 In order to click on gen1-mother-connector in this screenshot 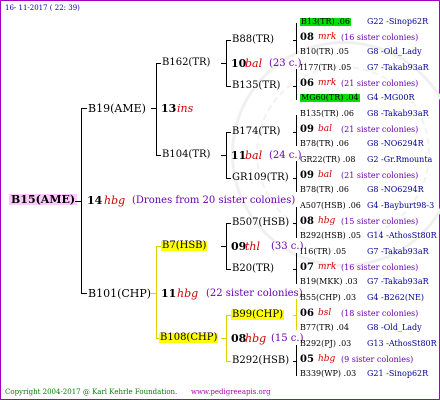, I will do `click(153, 108)`.